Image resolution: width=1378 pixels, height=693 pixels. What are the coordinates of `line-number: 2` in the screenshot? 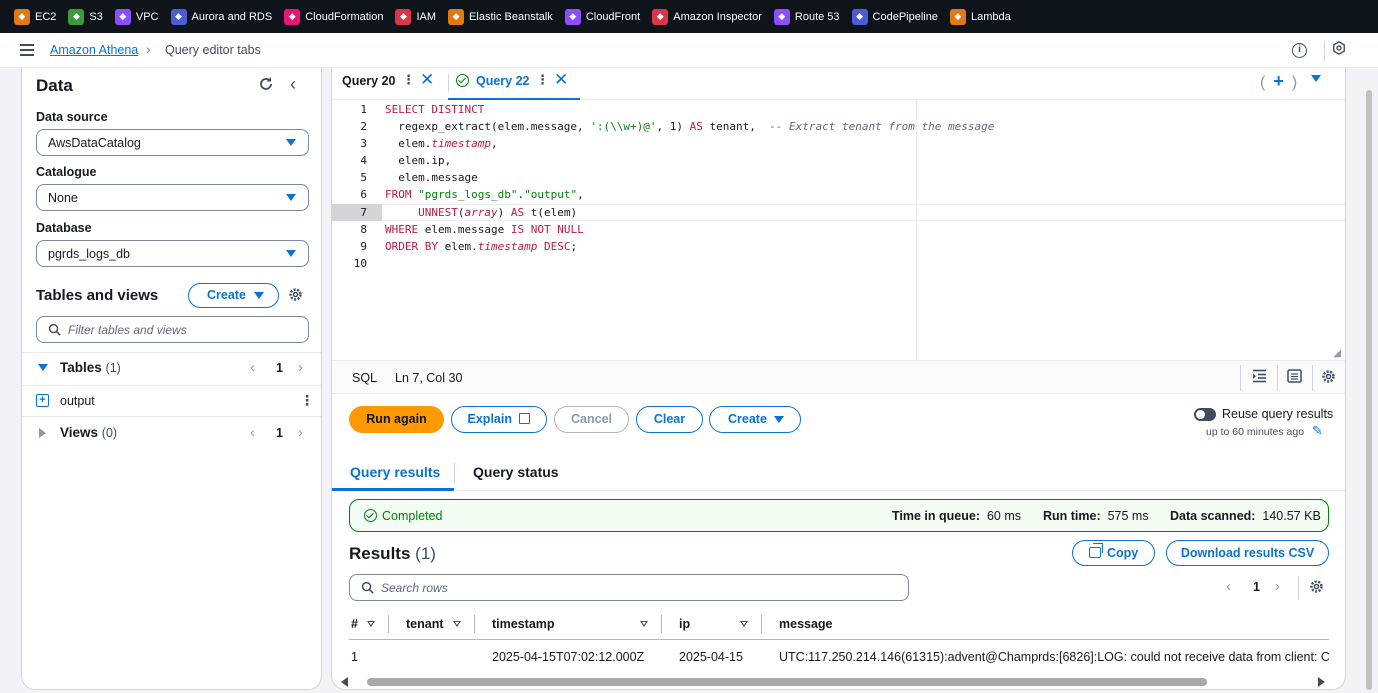 It's located at (363, 126).